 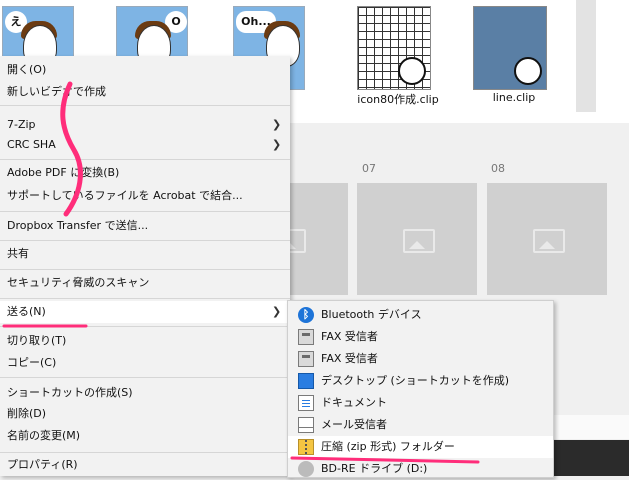 I want to click on submenu-item-zip-folder: 圧縮 (zip 形式) フォルダー, so click(x=420, y=447).